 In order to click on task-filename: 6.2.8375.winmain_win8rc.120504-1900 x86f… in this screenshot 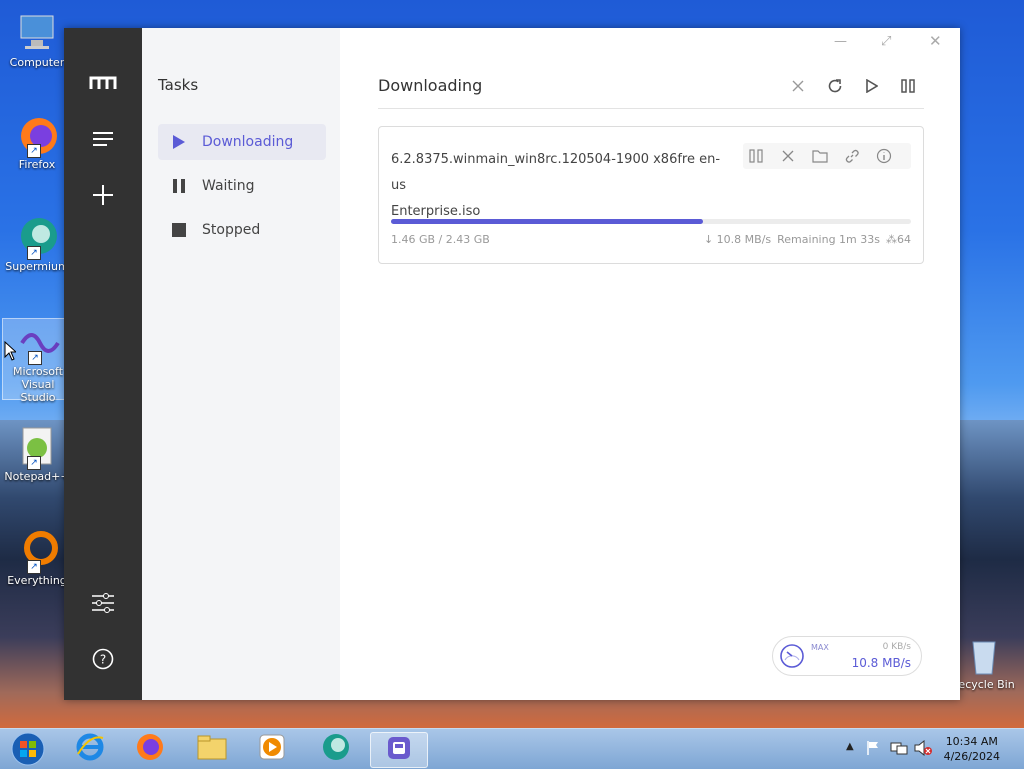, I will do `click(561, 186)`.